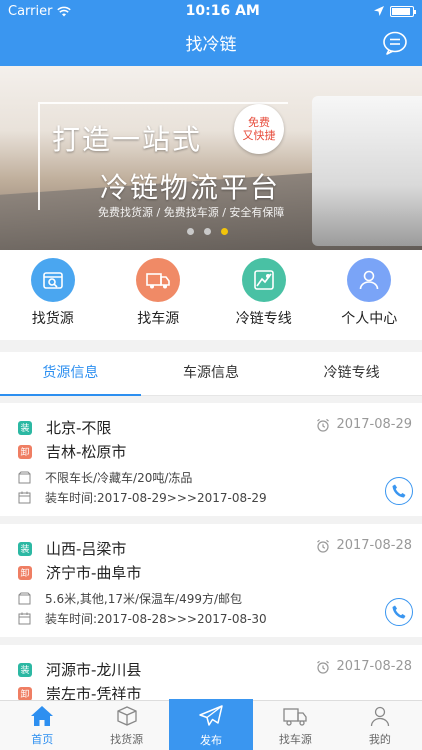 This screenshot has height=750, width=422. I want to click on tabbar-home: 首页, so click(42, 725).